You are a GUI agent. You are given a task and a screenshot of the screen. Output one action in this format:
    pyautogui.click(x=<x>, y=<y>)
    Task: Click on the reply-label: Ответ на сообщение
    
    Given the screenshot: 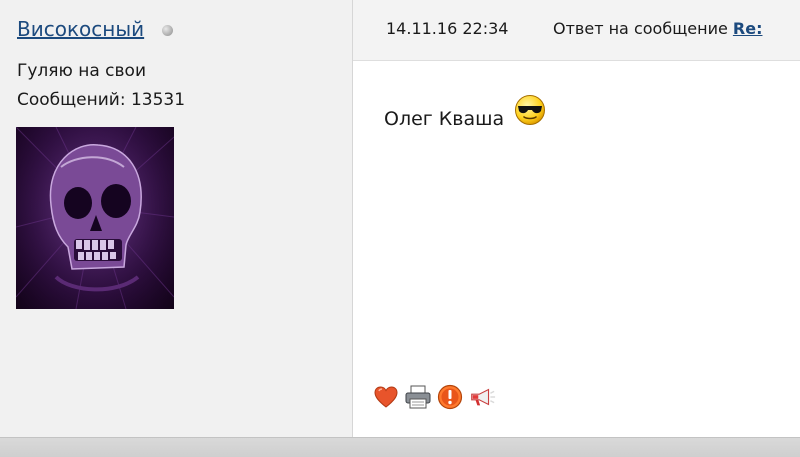 What is the action you would take?
    pyautogui.click(x=640, y=28)
    